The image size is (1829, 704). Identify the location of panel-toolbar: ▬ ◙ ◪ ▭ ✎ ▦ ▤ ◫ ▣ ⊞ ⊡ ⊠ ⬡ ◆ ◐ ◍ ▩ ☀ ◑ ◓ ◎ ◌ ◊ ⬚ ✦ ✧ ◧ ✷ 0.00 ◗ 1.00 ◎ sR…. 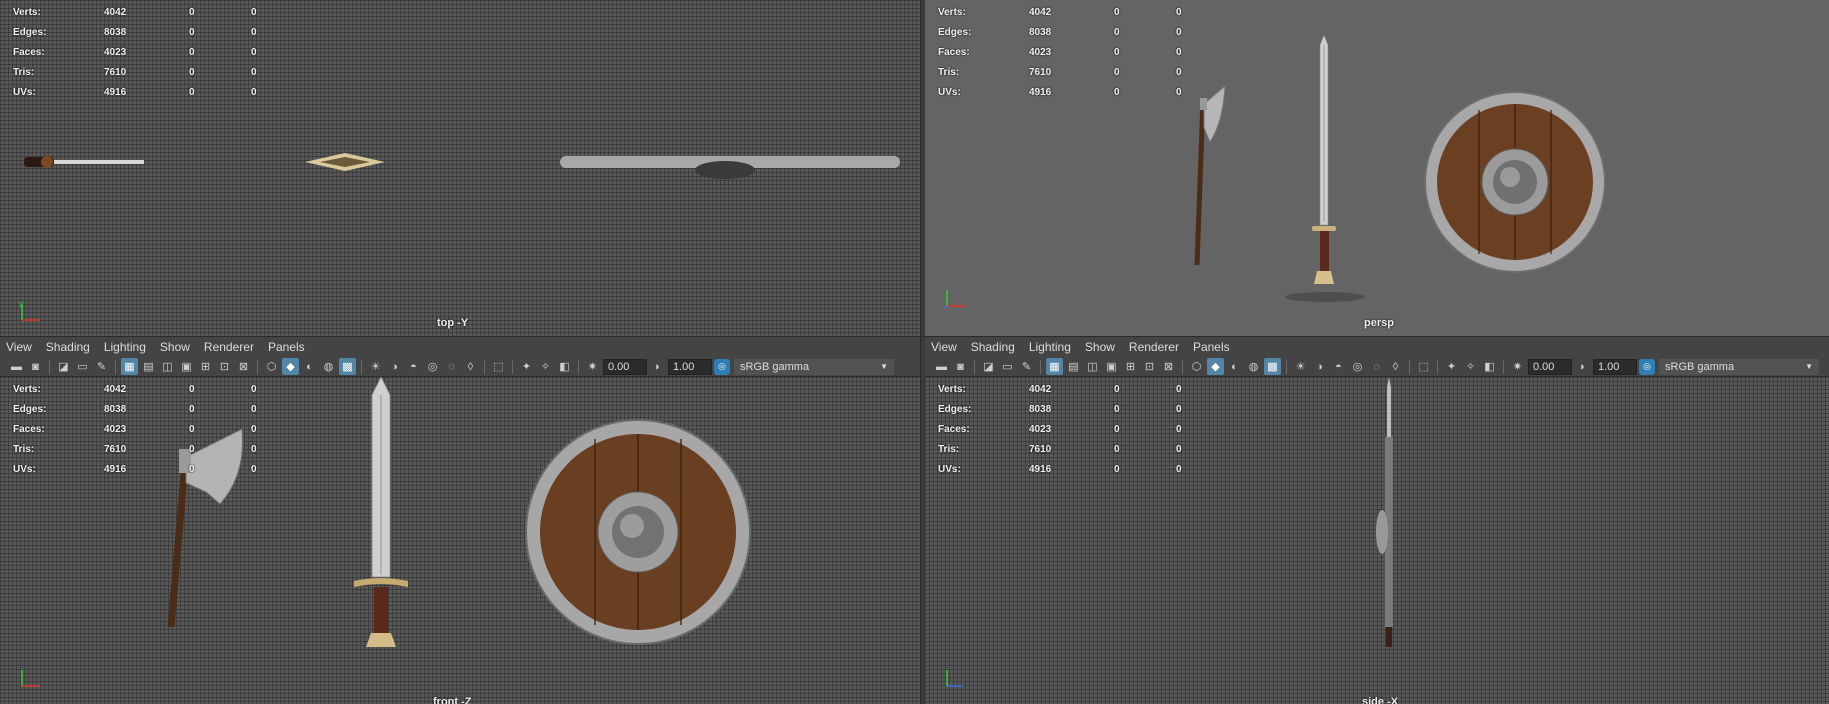
(1377, 367).